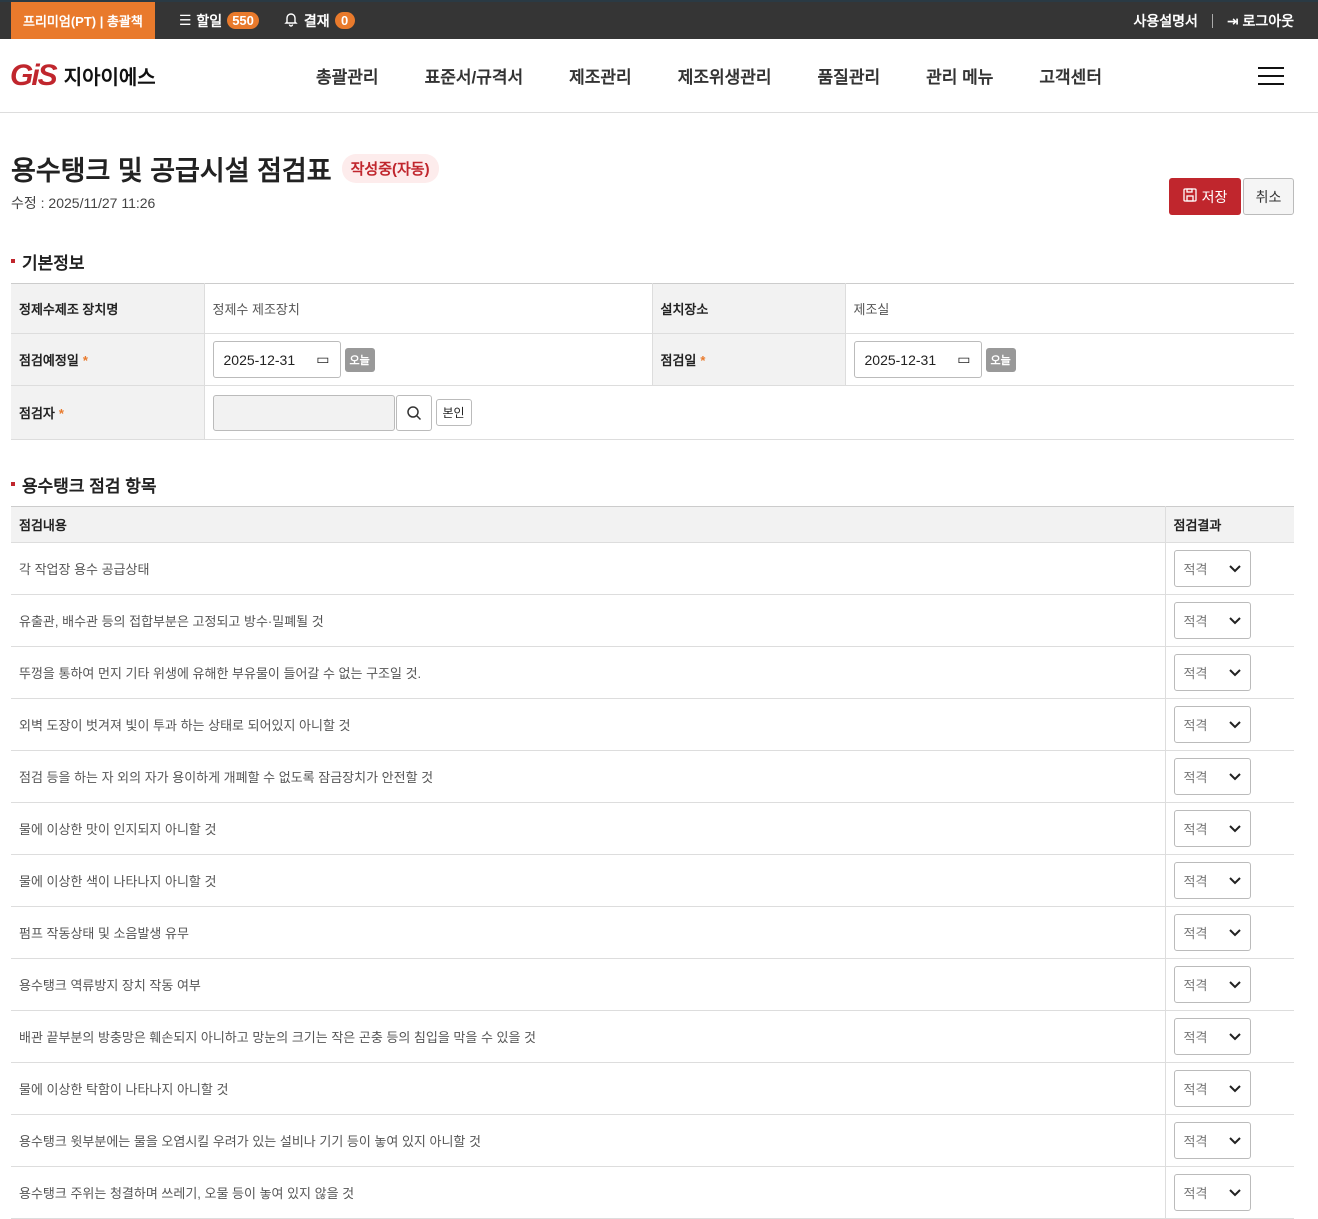  What do you see at coordinates (1268, 196) in the screenshot?
I see `cancel-button: 취소` at bounding box center [1268, 196].